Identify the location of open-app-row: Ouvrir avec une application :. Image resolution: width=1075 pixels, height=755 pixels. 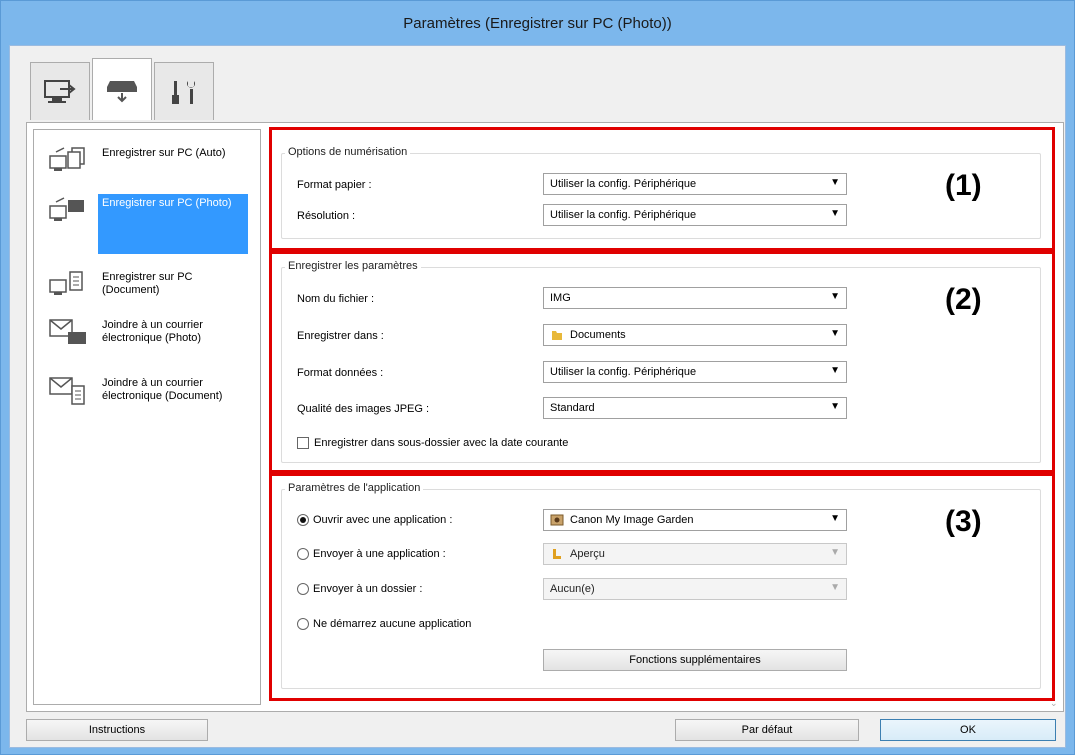
(374, 520).